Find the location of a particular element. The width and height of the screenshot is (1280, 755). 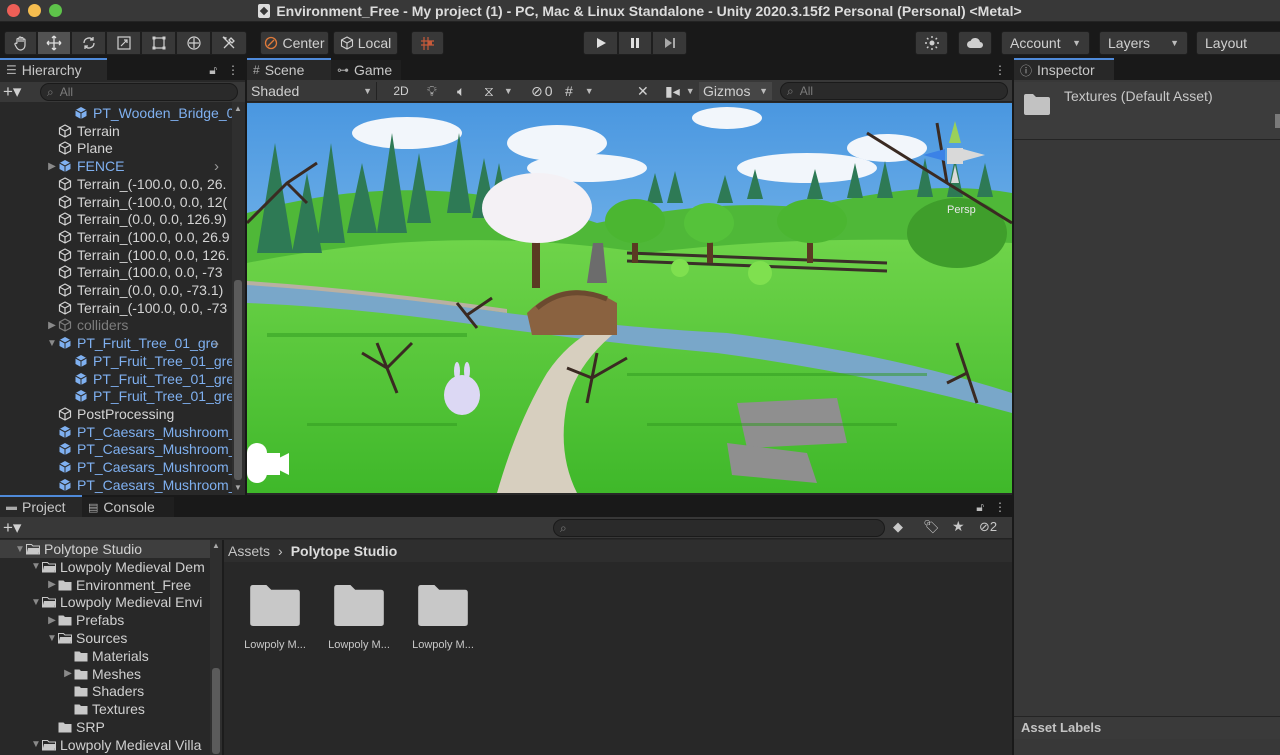

hierarchy-item: Terrain_(100.0, 0.0, 126. is located at coordinates (138, 255).